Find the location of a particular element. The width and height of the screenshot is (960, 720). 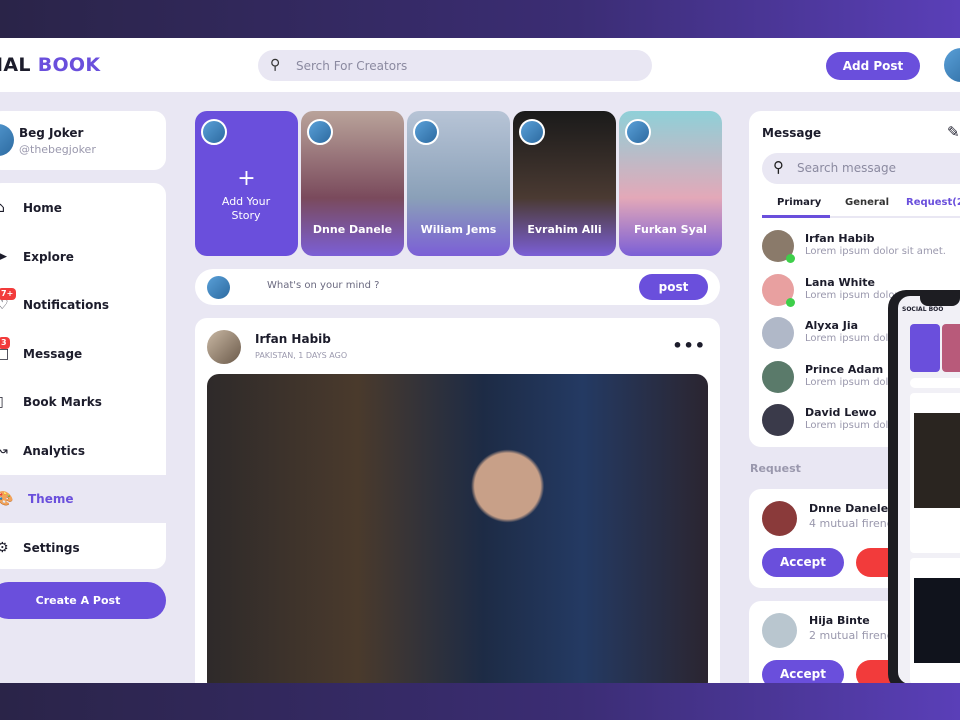

profile-card: Beg Joker @thebegjoker is located at coordinates (83, 140).